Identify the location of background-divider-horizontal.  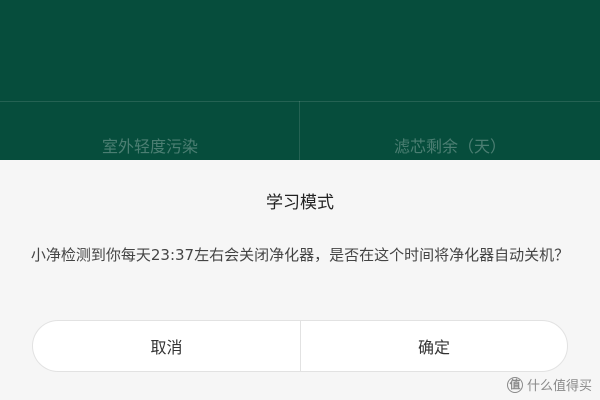
(300, 101).